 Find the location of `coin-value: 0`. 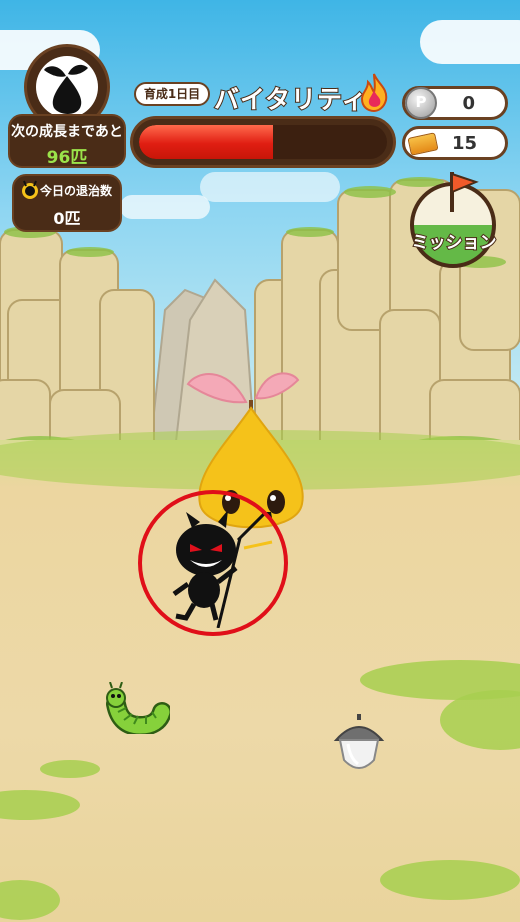

coin-value: 0 is located at coordinates (468, 103).